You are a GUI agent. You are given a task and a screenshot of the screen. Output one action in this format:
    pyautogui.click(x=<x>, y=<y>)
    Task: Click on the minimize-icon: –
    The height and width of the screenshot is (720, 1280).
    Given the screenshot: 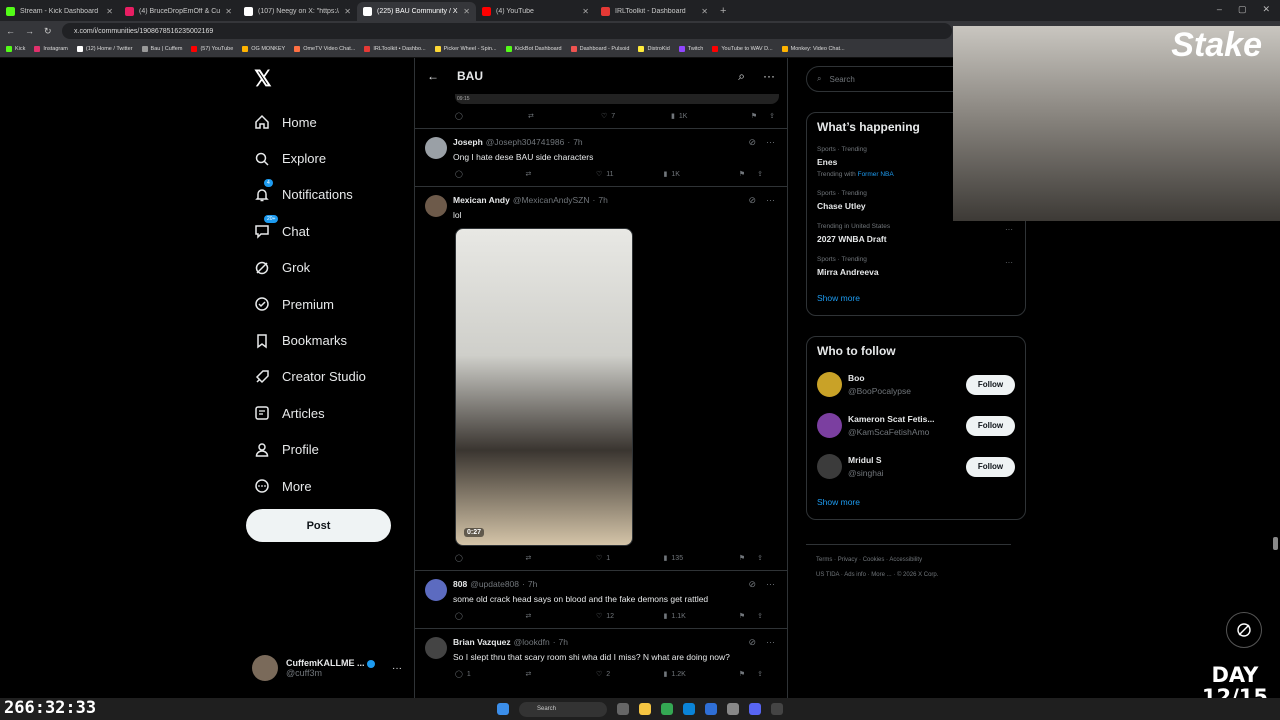 What is the action you would take?
    pyautogui.click(x=1219, y=9)
    